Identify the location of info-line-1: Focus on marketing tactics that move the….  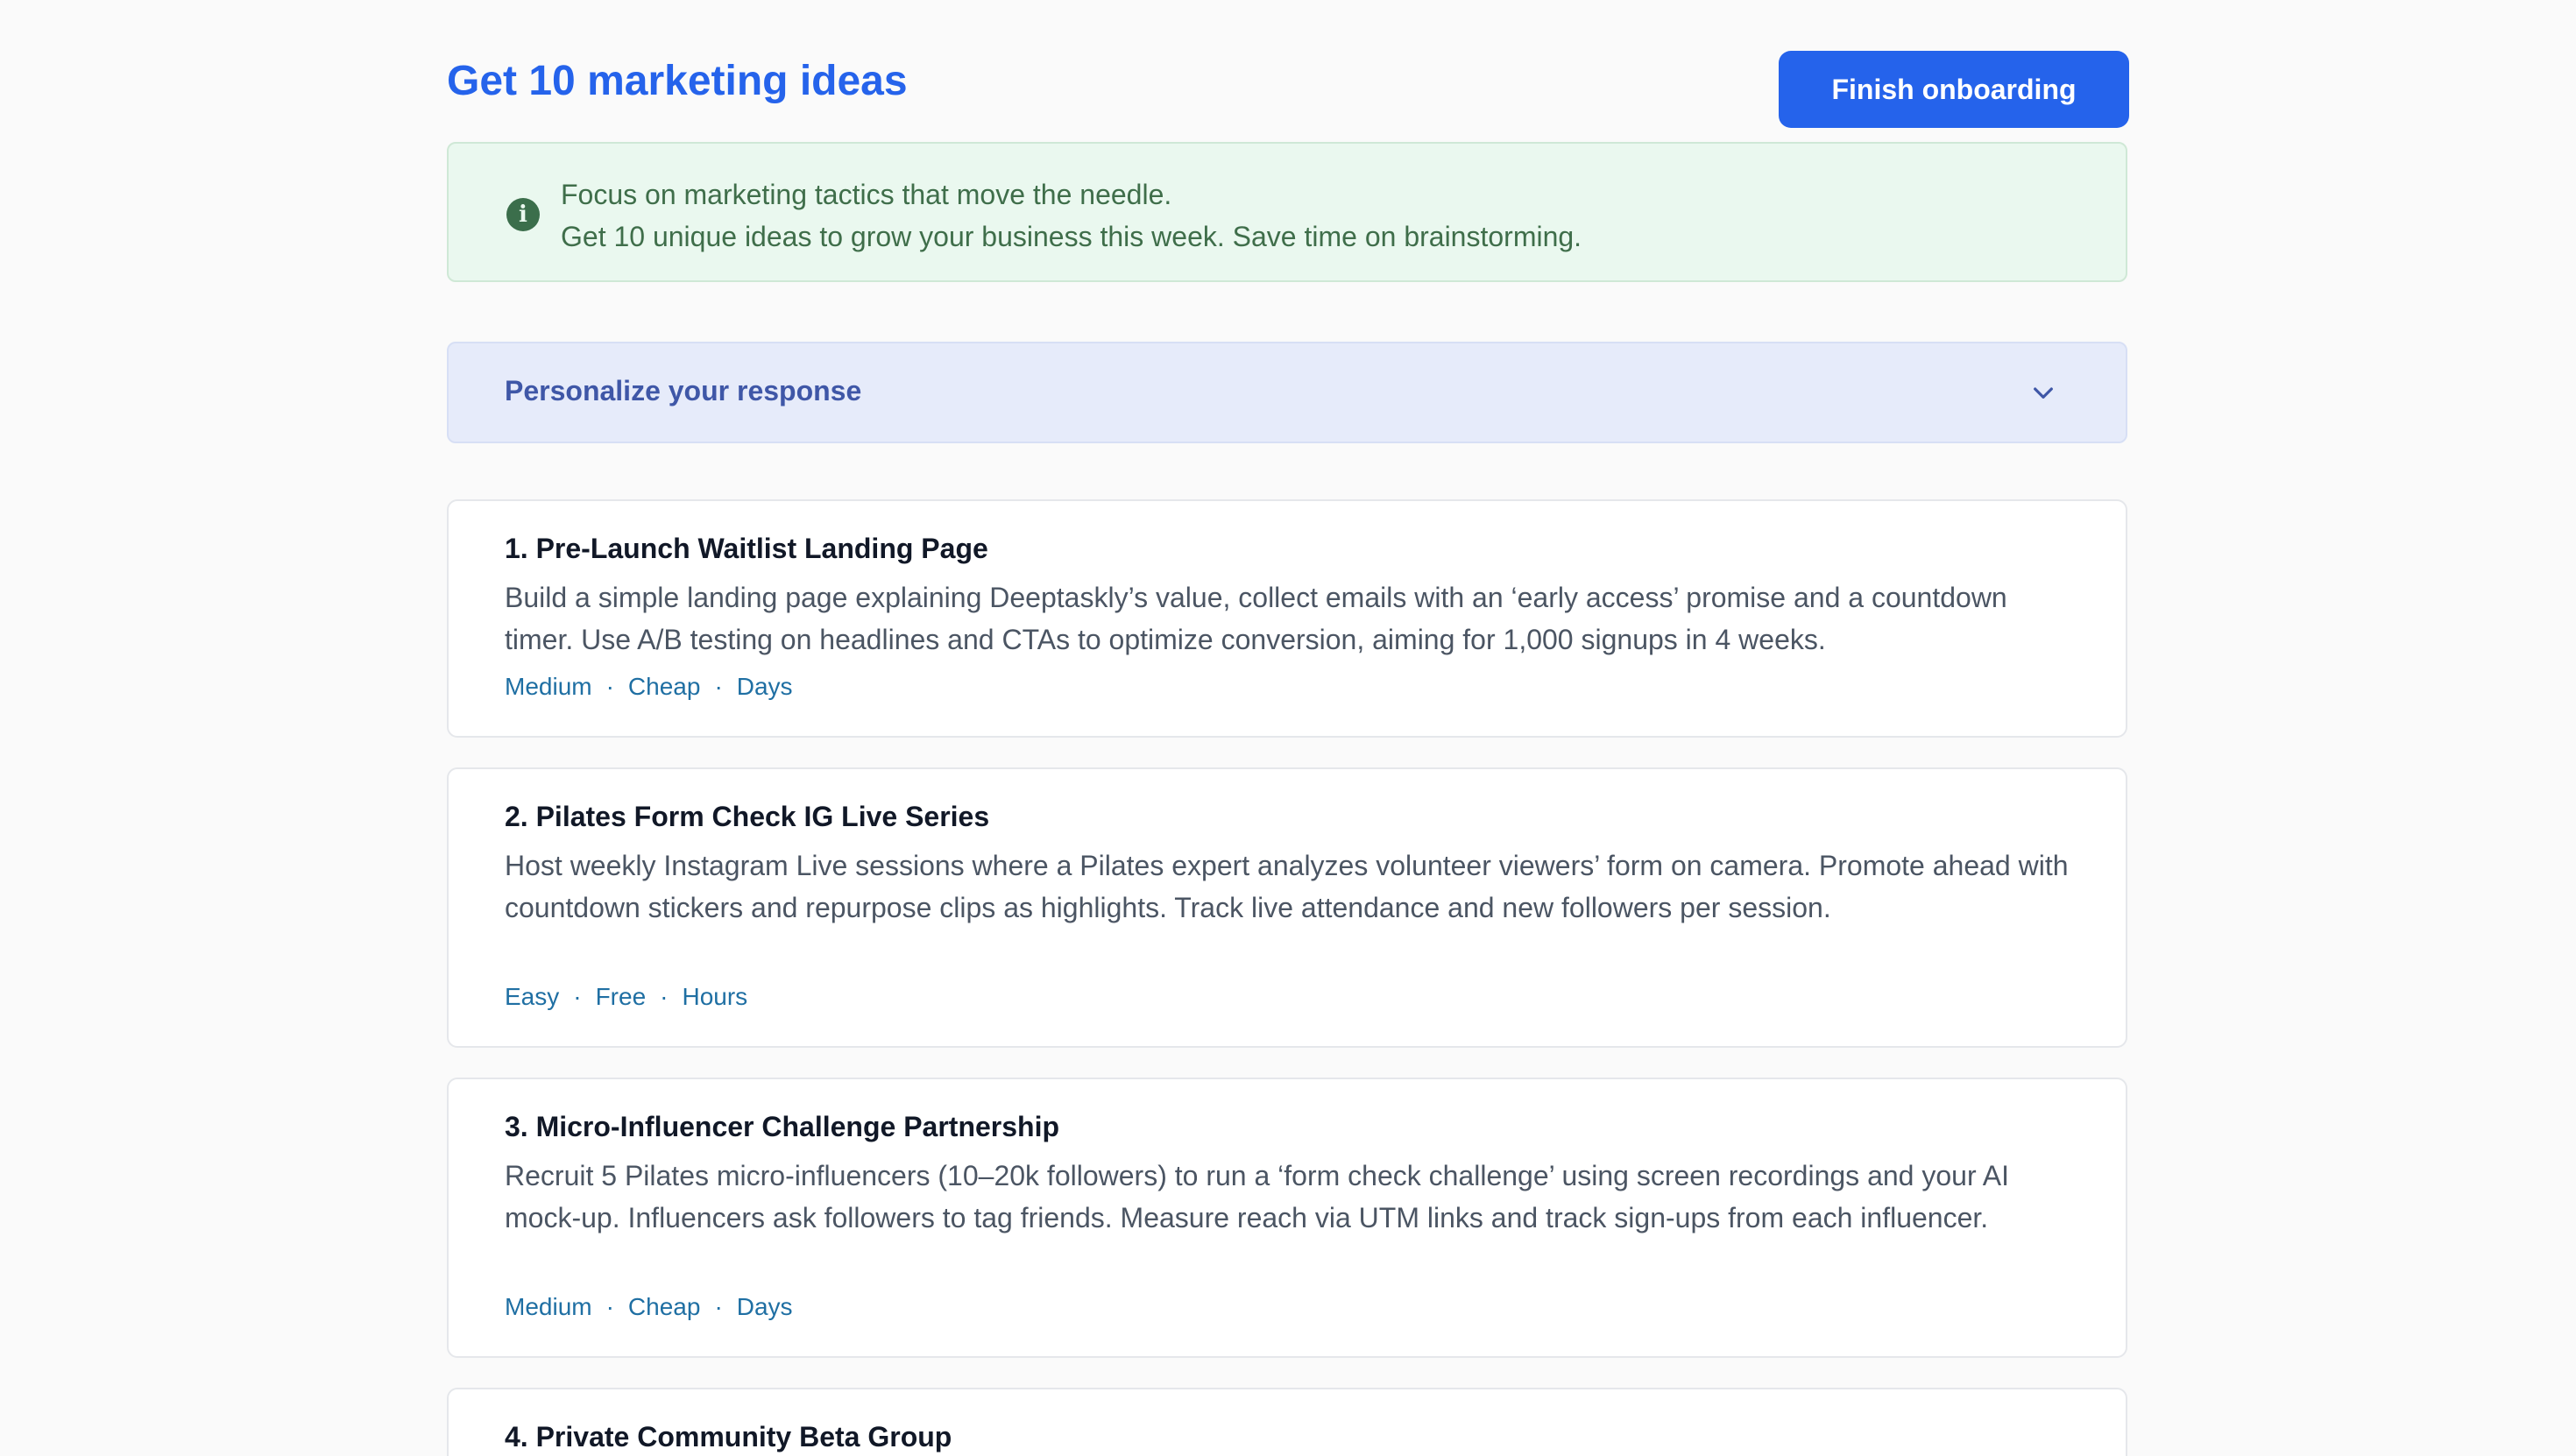
(866, 194).